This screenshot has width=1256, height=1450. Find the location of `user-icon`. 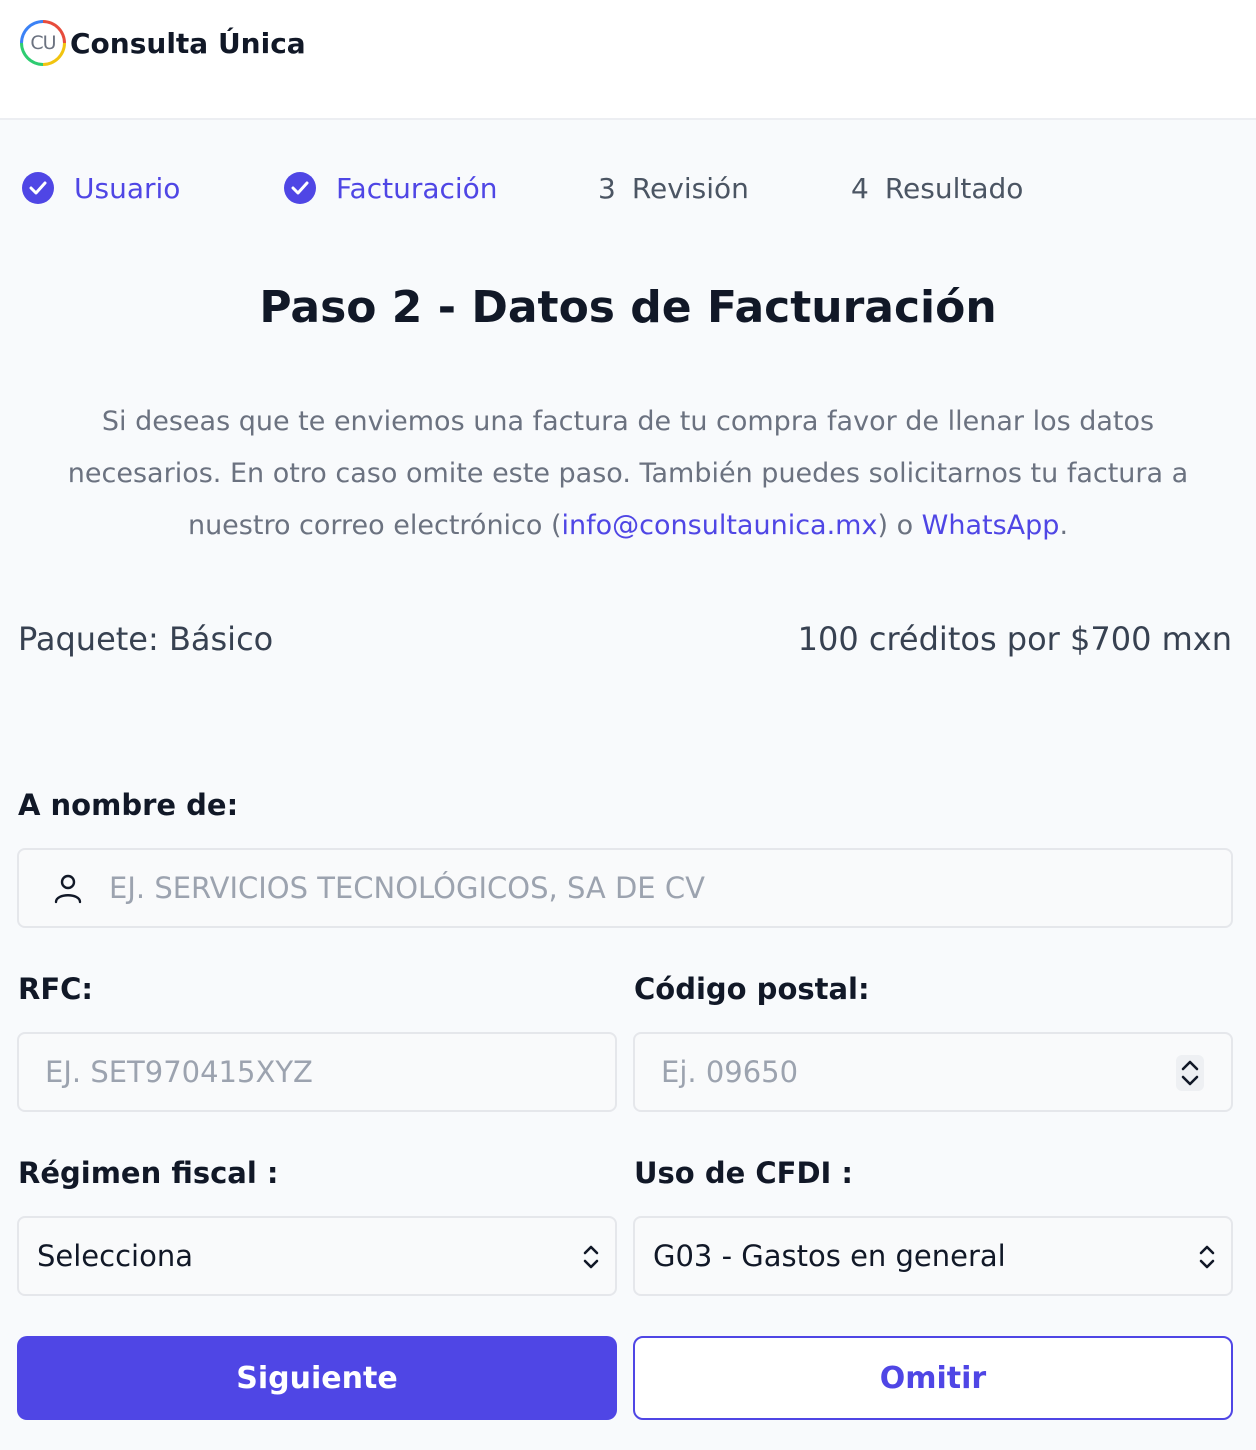

user-icon is located at coordinates (68, 888).